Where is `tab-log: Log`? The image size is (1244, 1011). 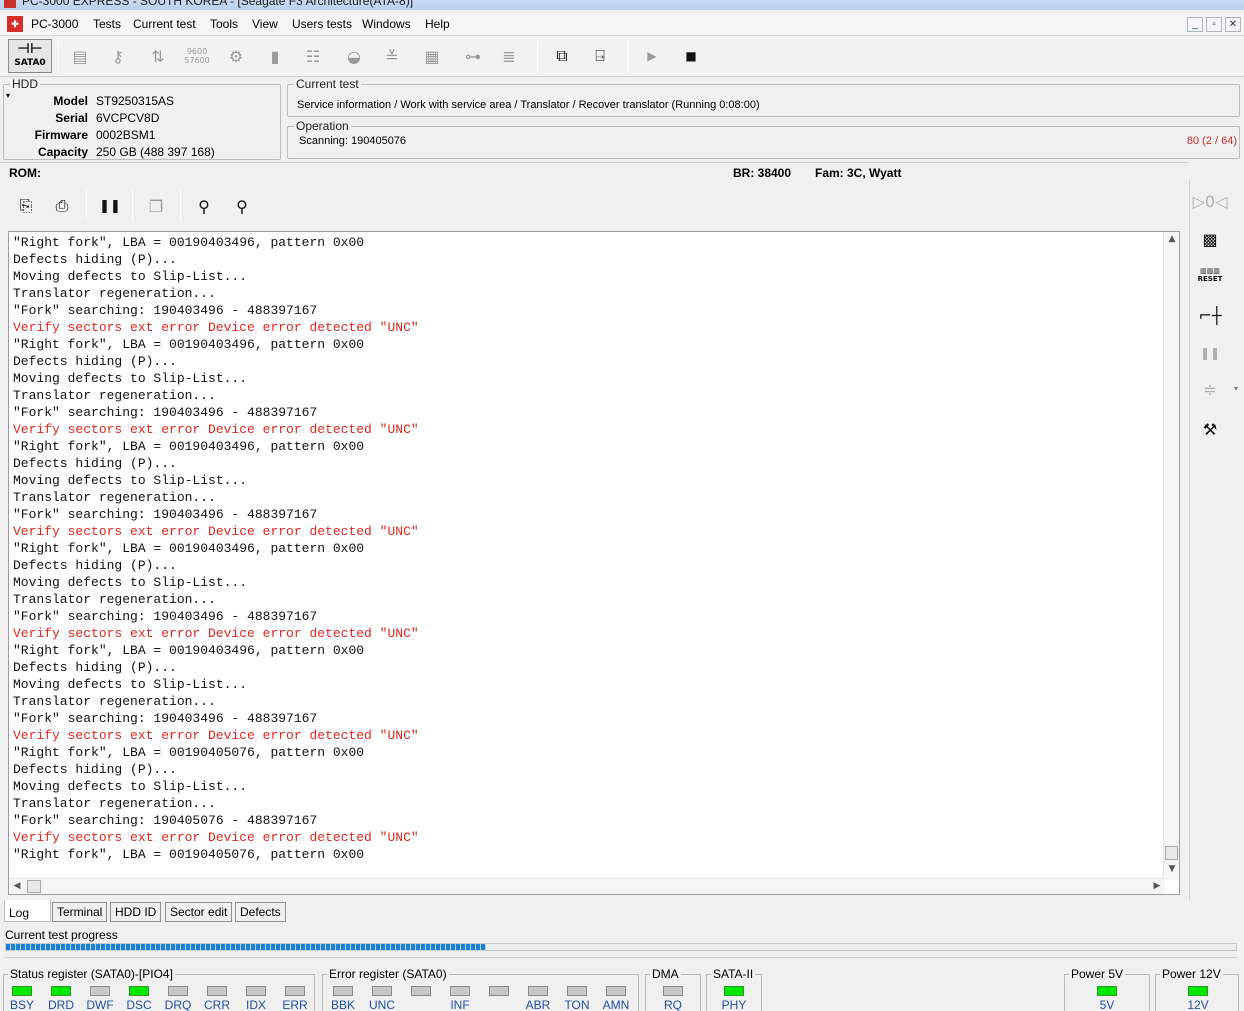 tab-log: Log is located at coordinates (27, 911).